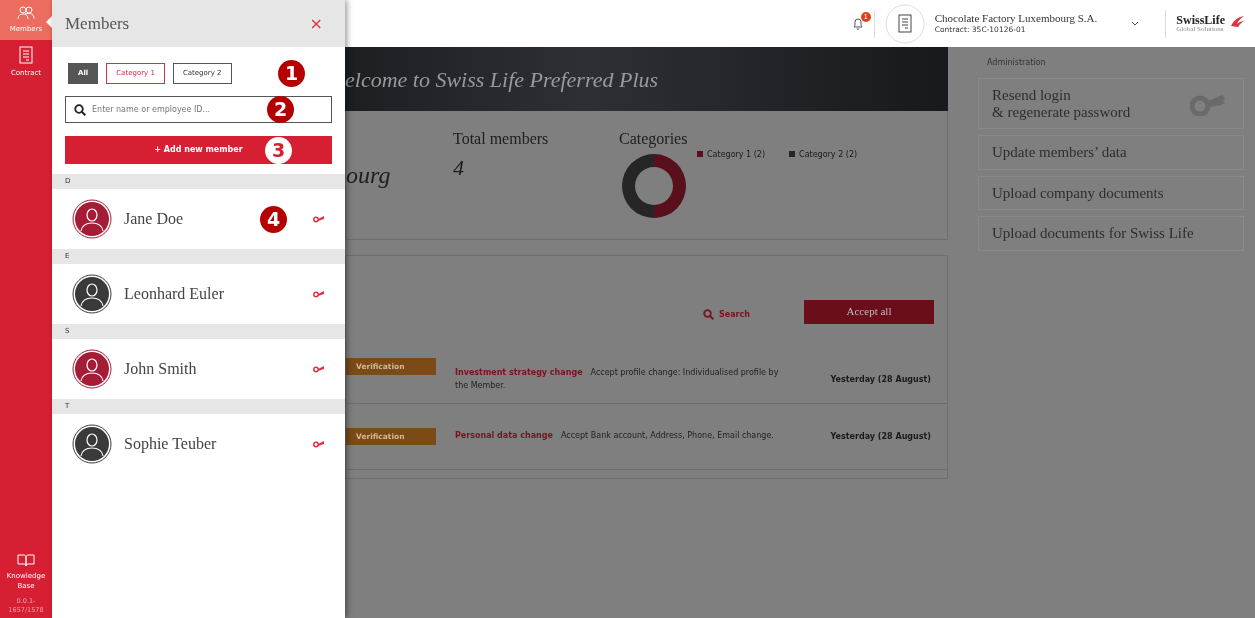  What do you see at coordinates (501, 139) in the screenshot?
I see `stat-label: Total members` at bounding box center [501, 139].